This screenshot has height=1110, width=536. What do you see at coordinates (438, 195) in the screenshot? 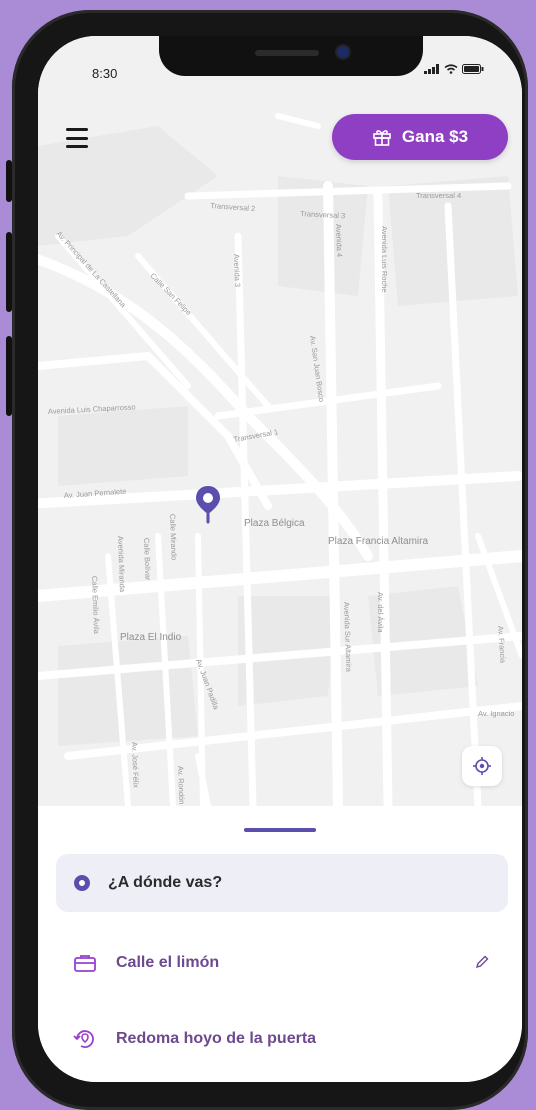
I see `street-label: Transversal 4` at bounding box center [438, 195].